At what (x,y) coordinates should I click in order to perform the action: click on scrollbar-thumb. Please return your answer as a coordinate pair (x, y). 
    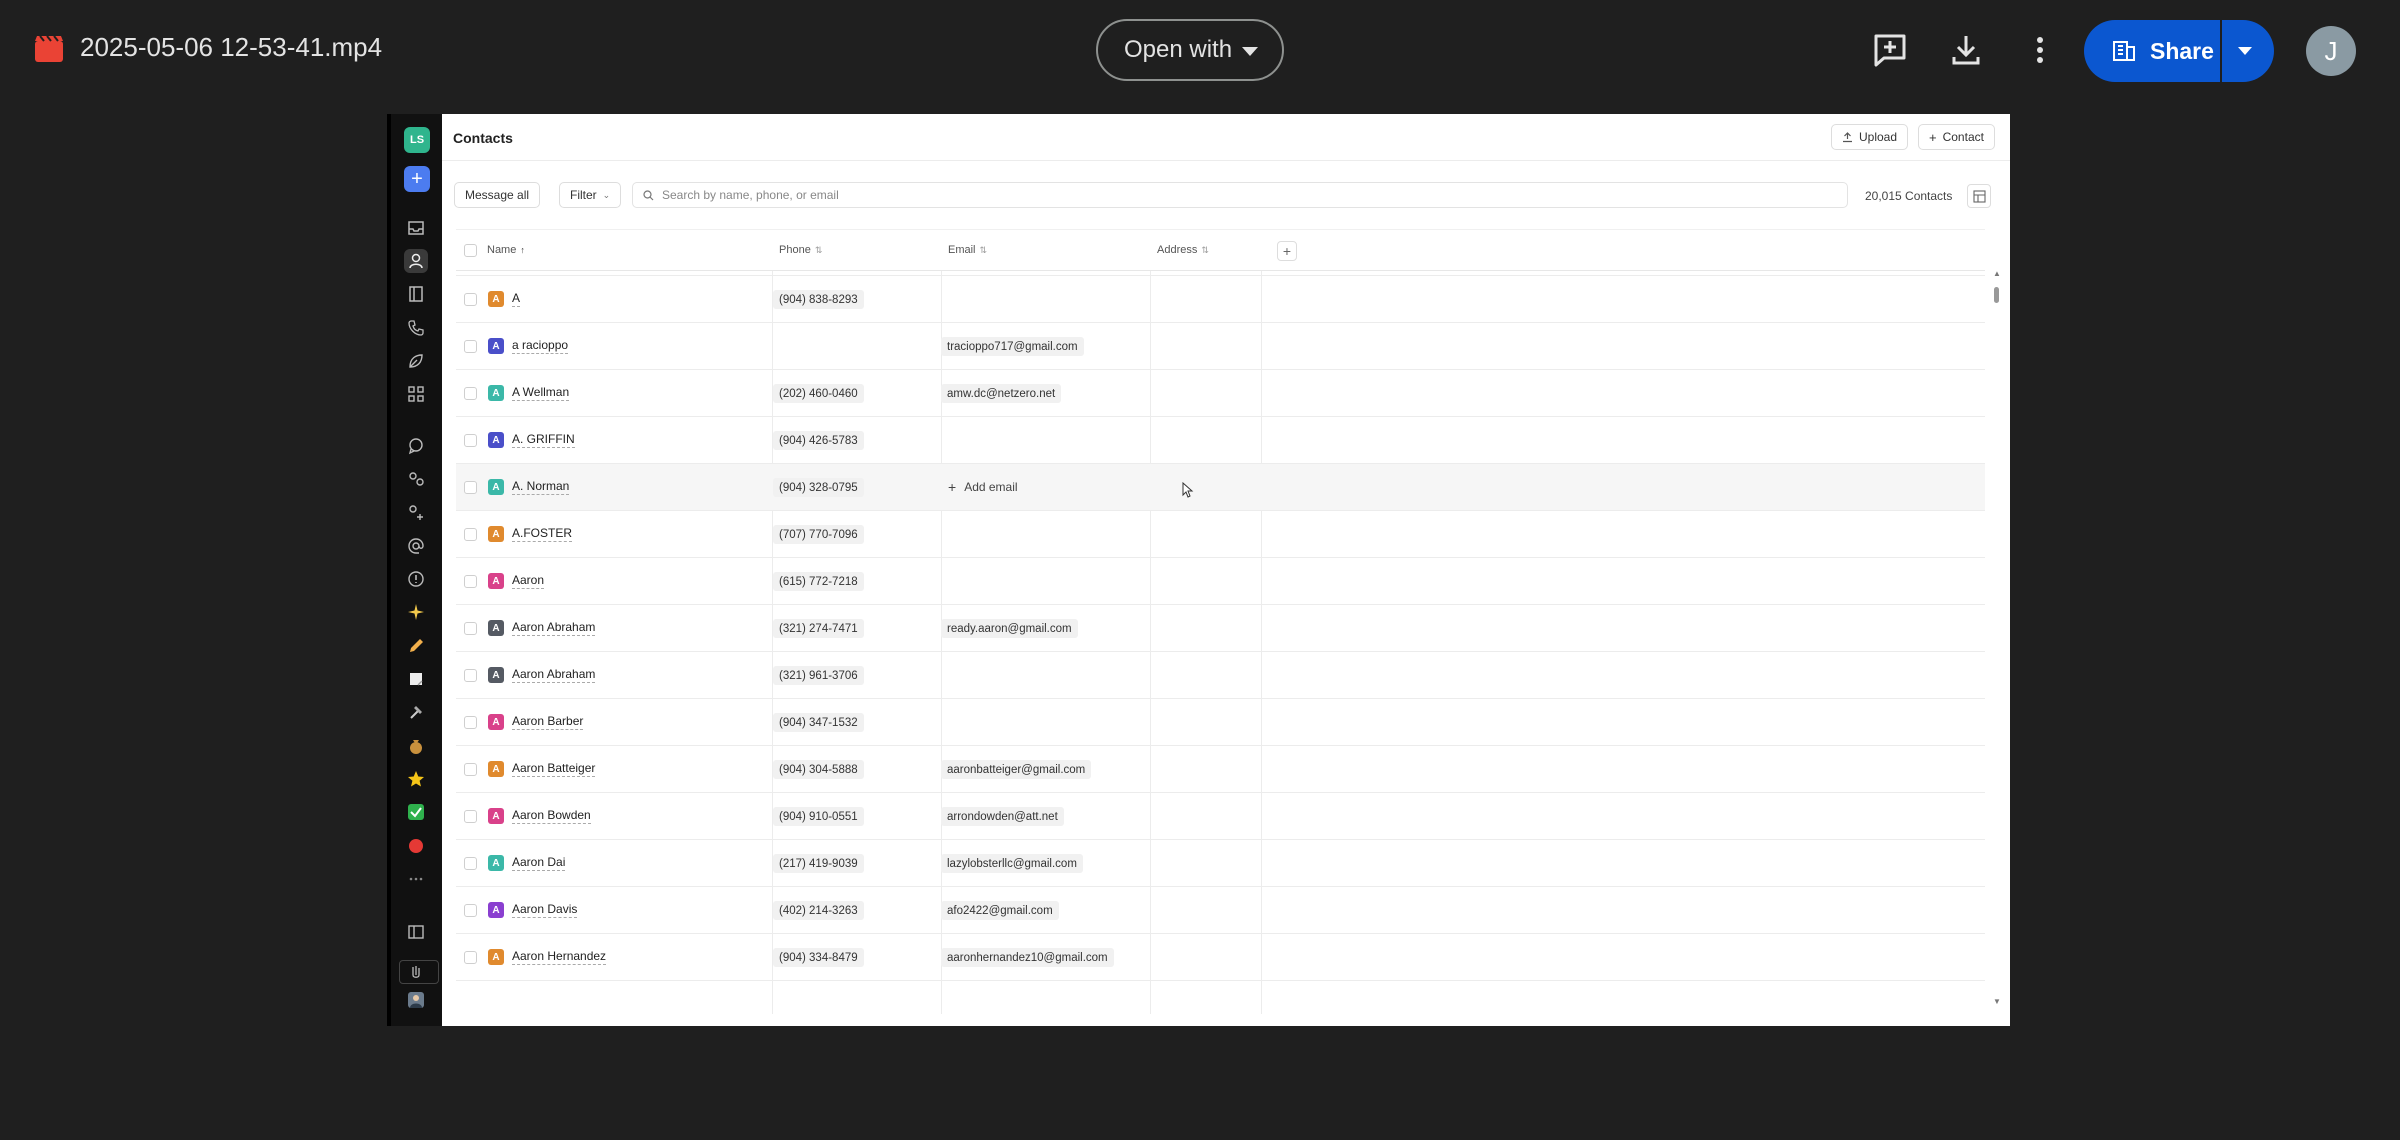
    Looking at the image, I should click on (1996, 295).